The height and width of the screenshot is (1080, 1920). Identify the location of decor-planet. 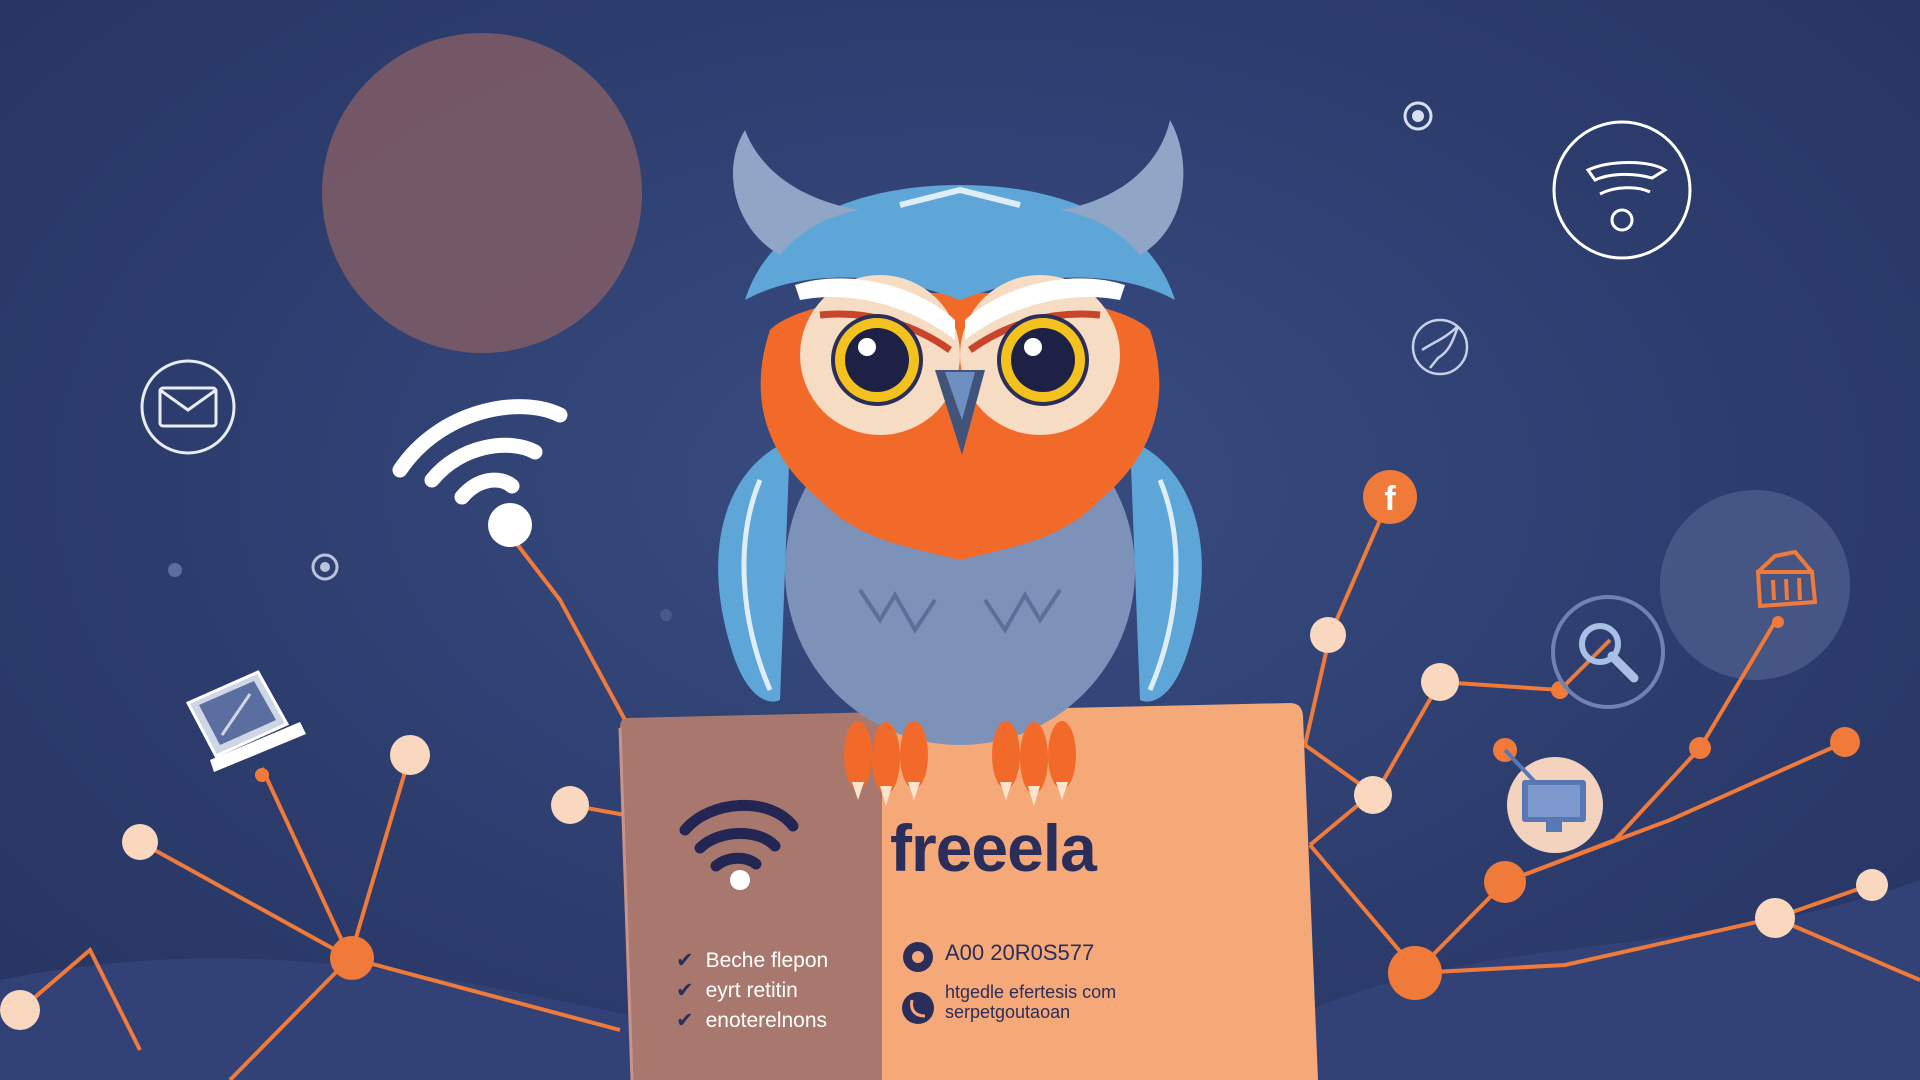
(482, 193).